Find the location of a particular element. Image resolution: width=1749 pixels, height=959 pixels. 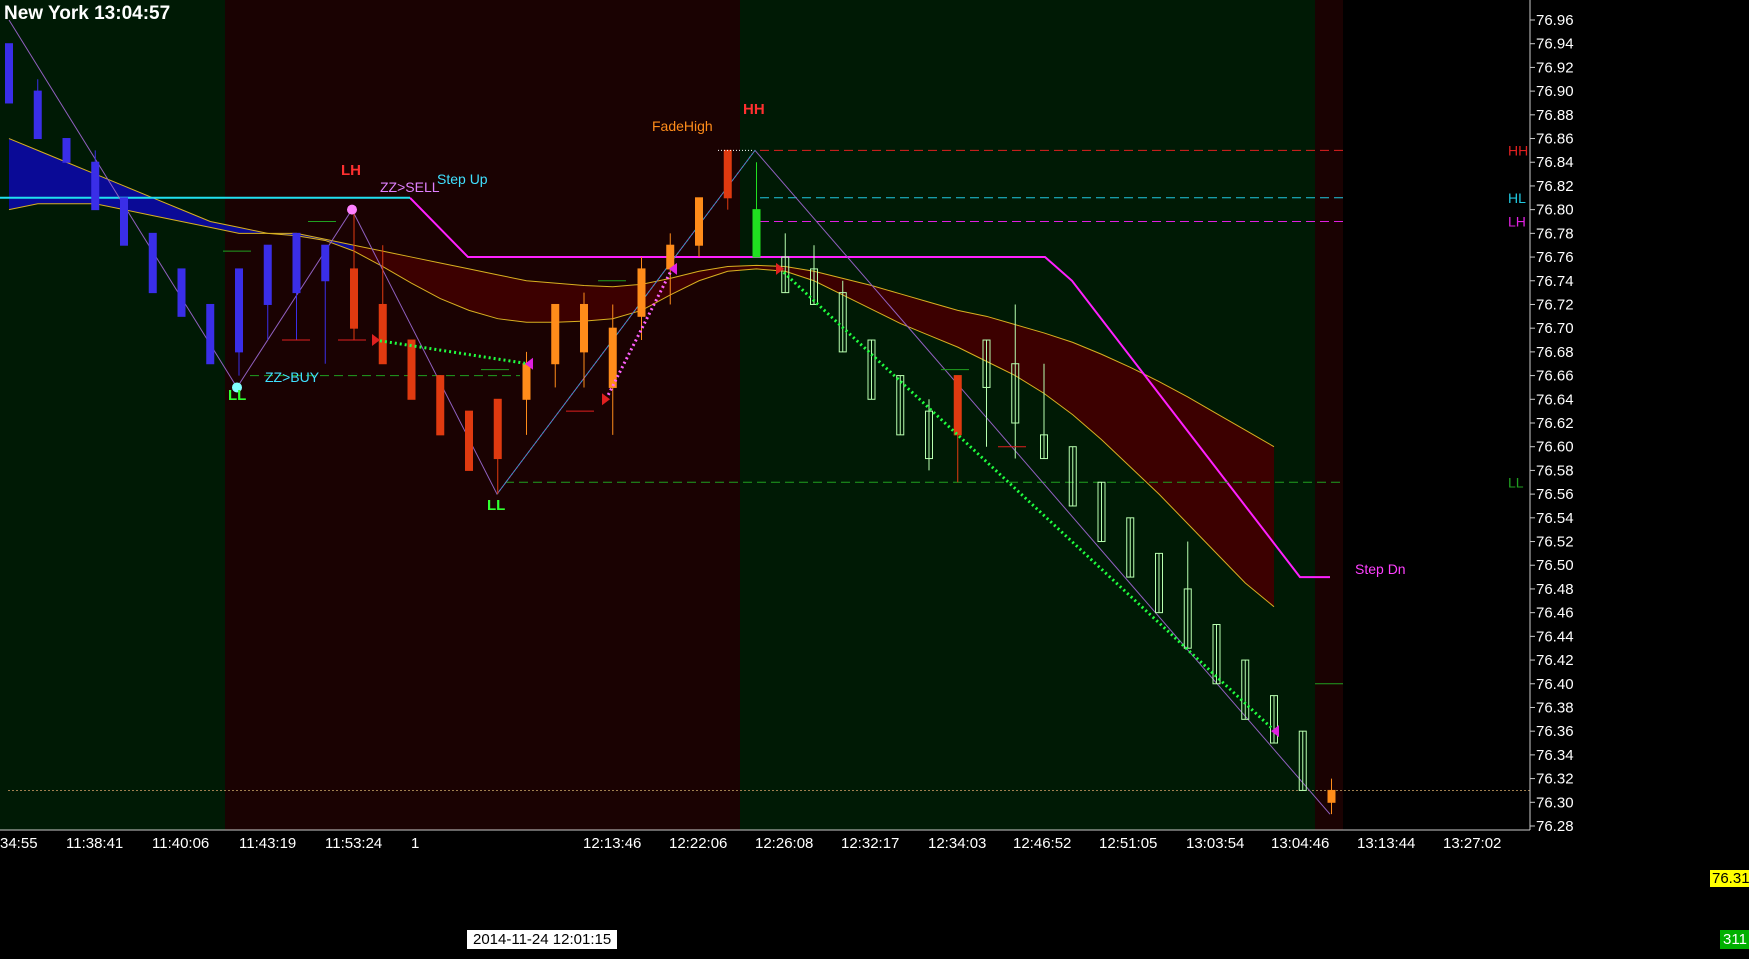

y-tick-label: 76.56 is located at coordinates (1555, 494).